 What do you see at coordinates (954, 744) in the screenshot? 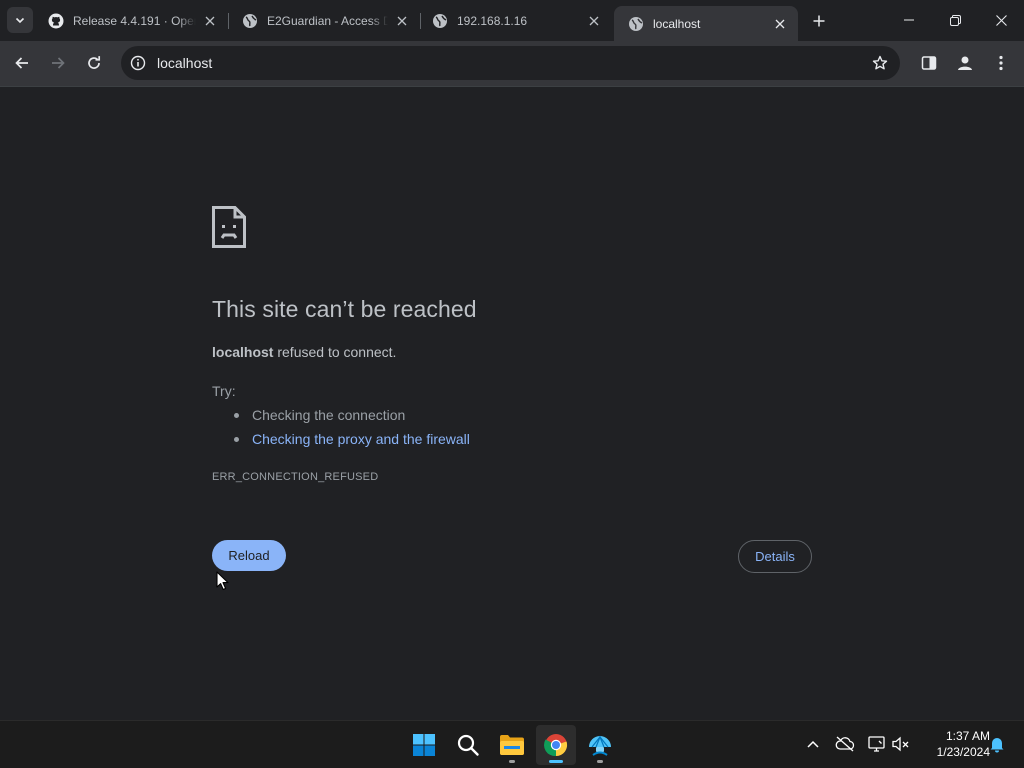
I see `taskbar-clock: 1:37 AM 1/23/2024` at bounding box center [954, 744].